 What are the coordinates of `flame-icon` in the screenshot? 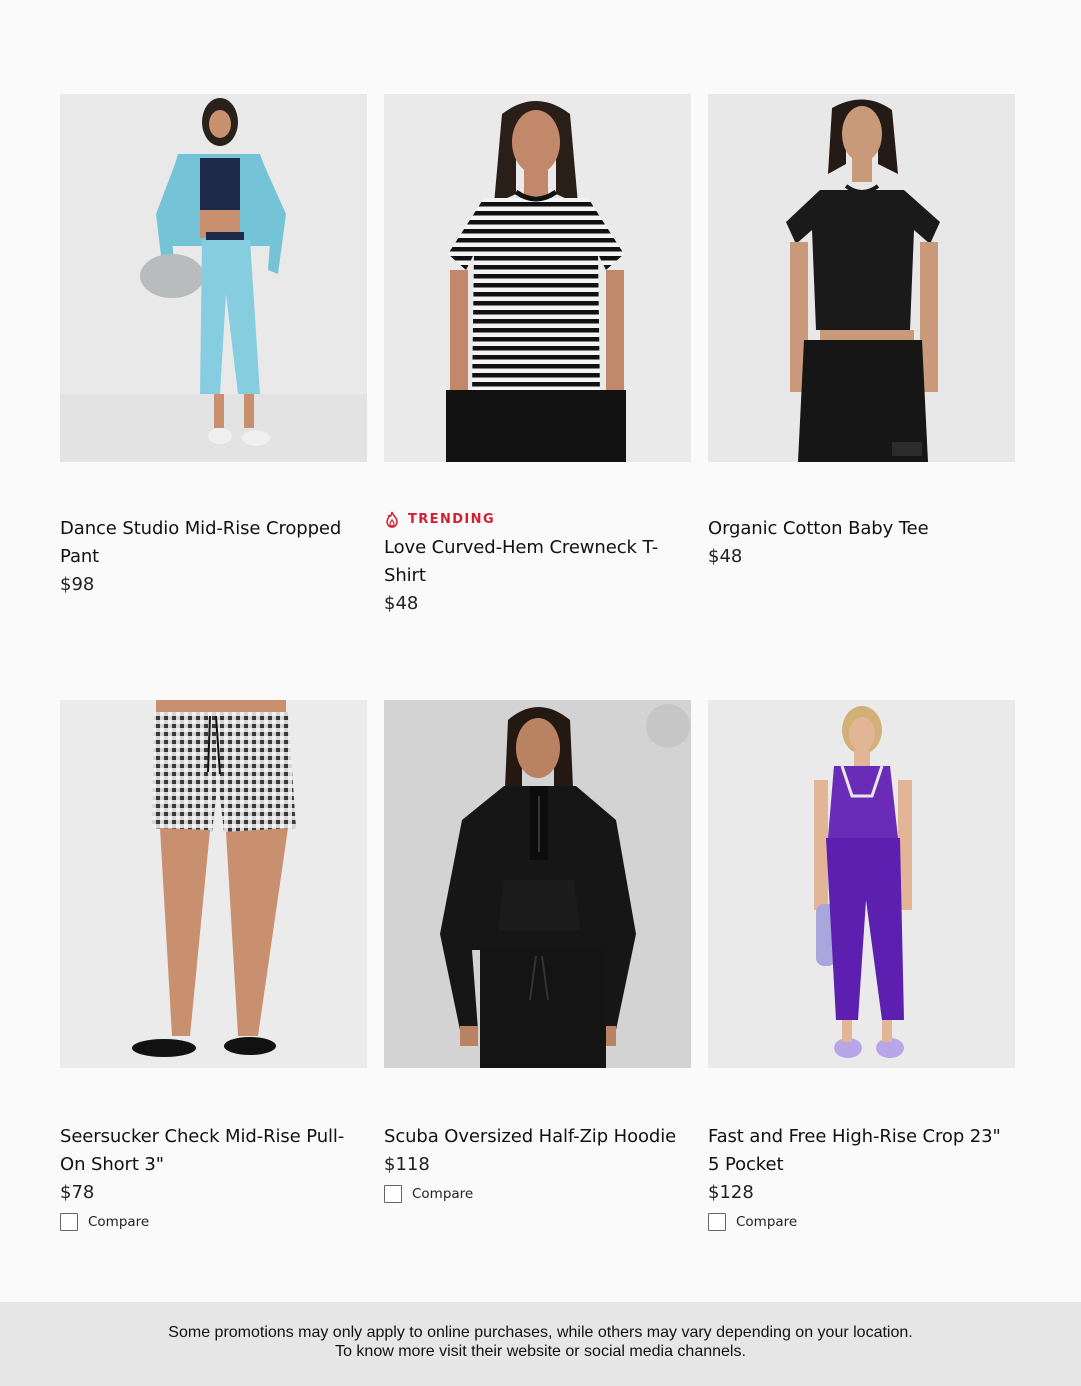 It's located at (392, 519).